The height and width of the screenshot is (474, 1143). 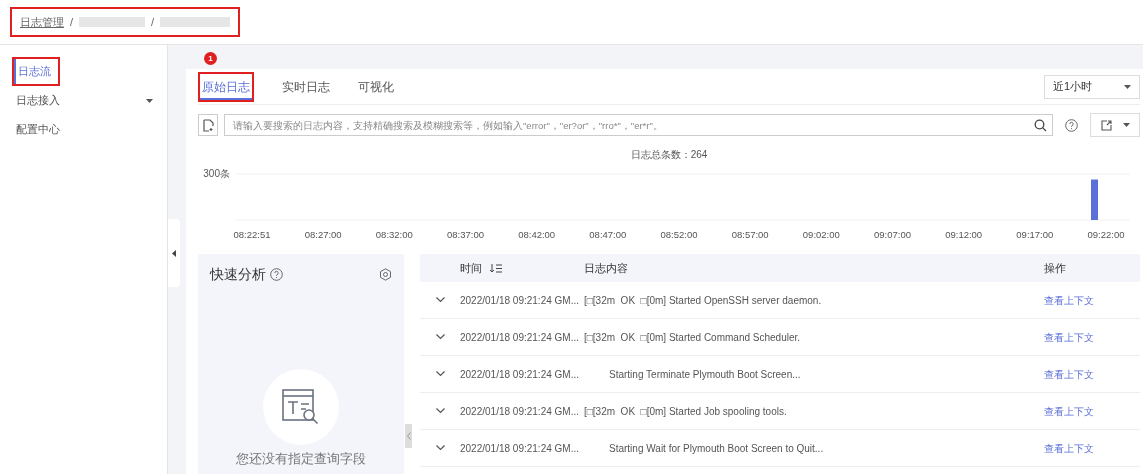 What do you see at coordinates (83, 129) in the screenshot?
I see `sidebar-item: 配置中心` at bounding box center [83, 129].